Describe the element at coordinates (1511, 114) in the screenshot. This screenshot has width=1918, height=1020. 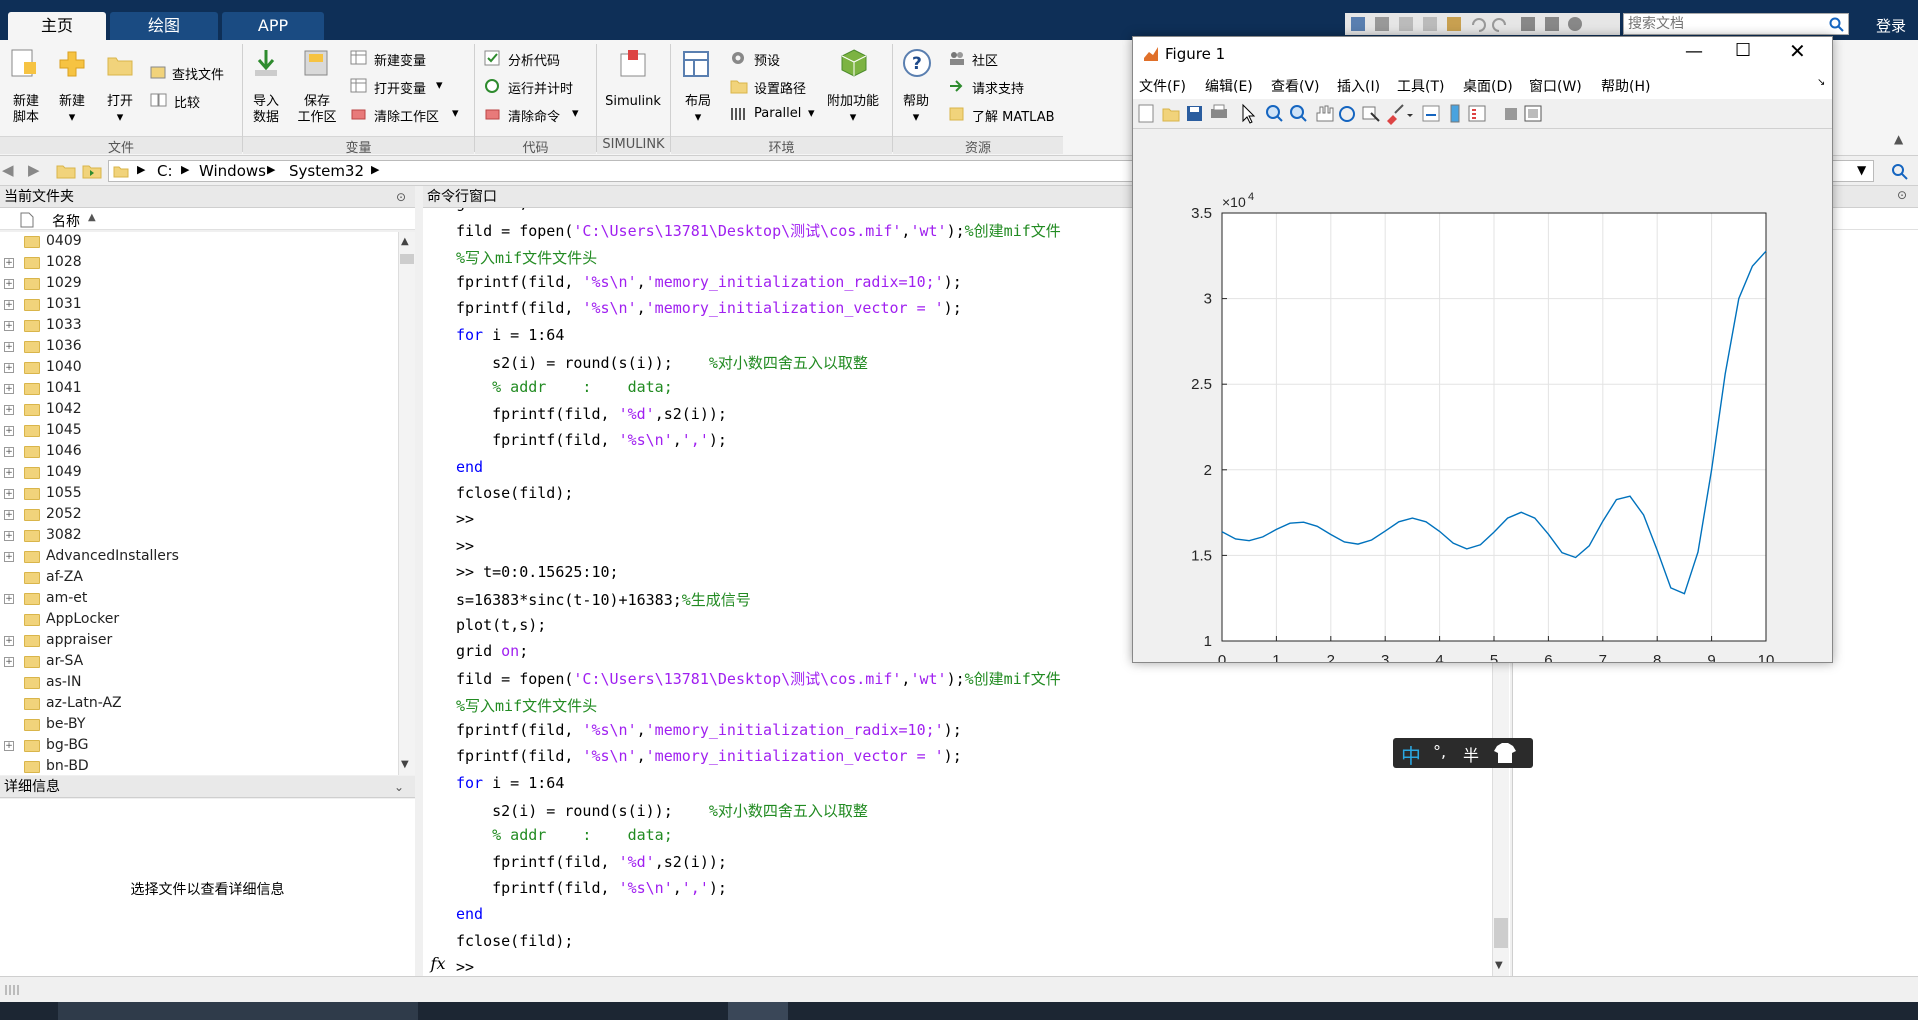
I see `hide-plot-tools-icon` at that location.